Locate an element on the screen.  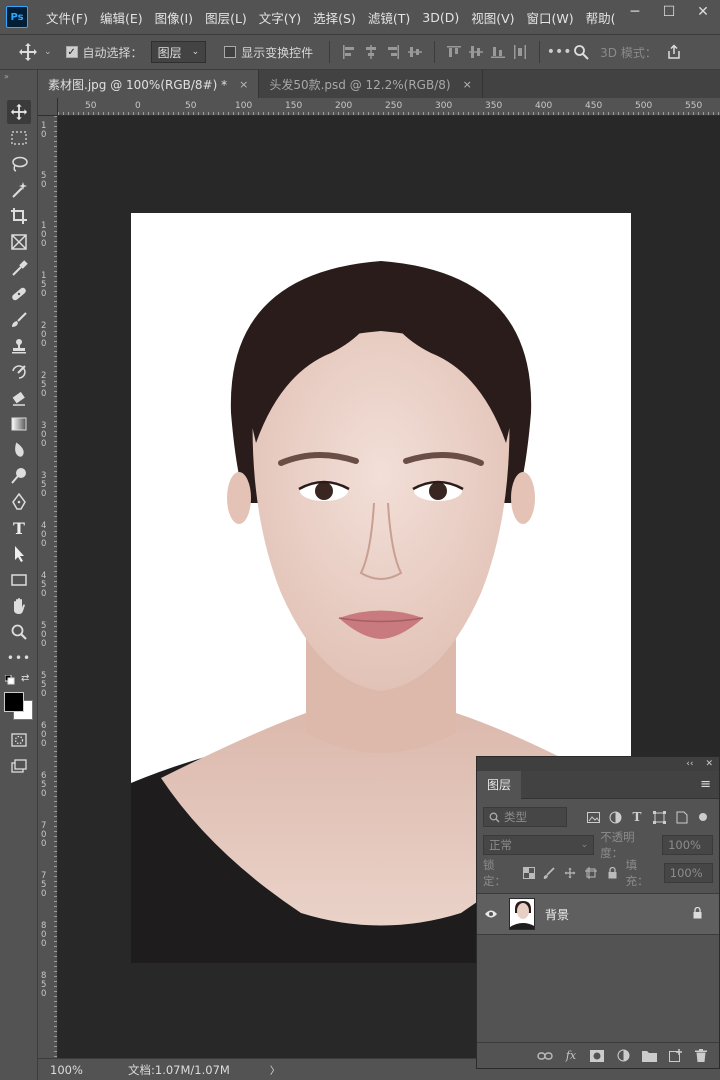
close-panel-icon: ✕ is located at coordinates (709, 764).